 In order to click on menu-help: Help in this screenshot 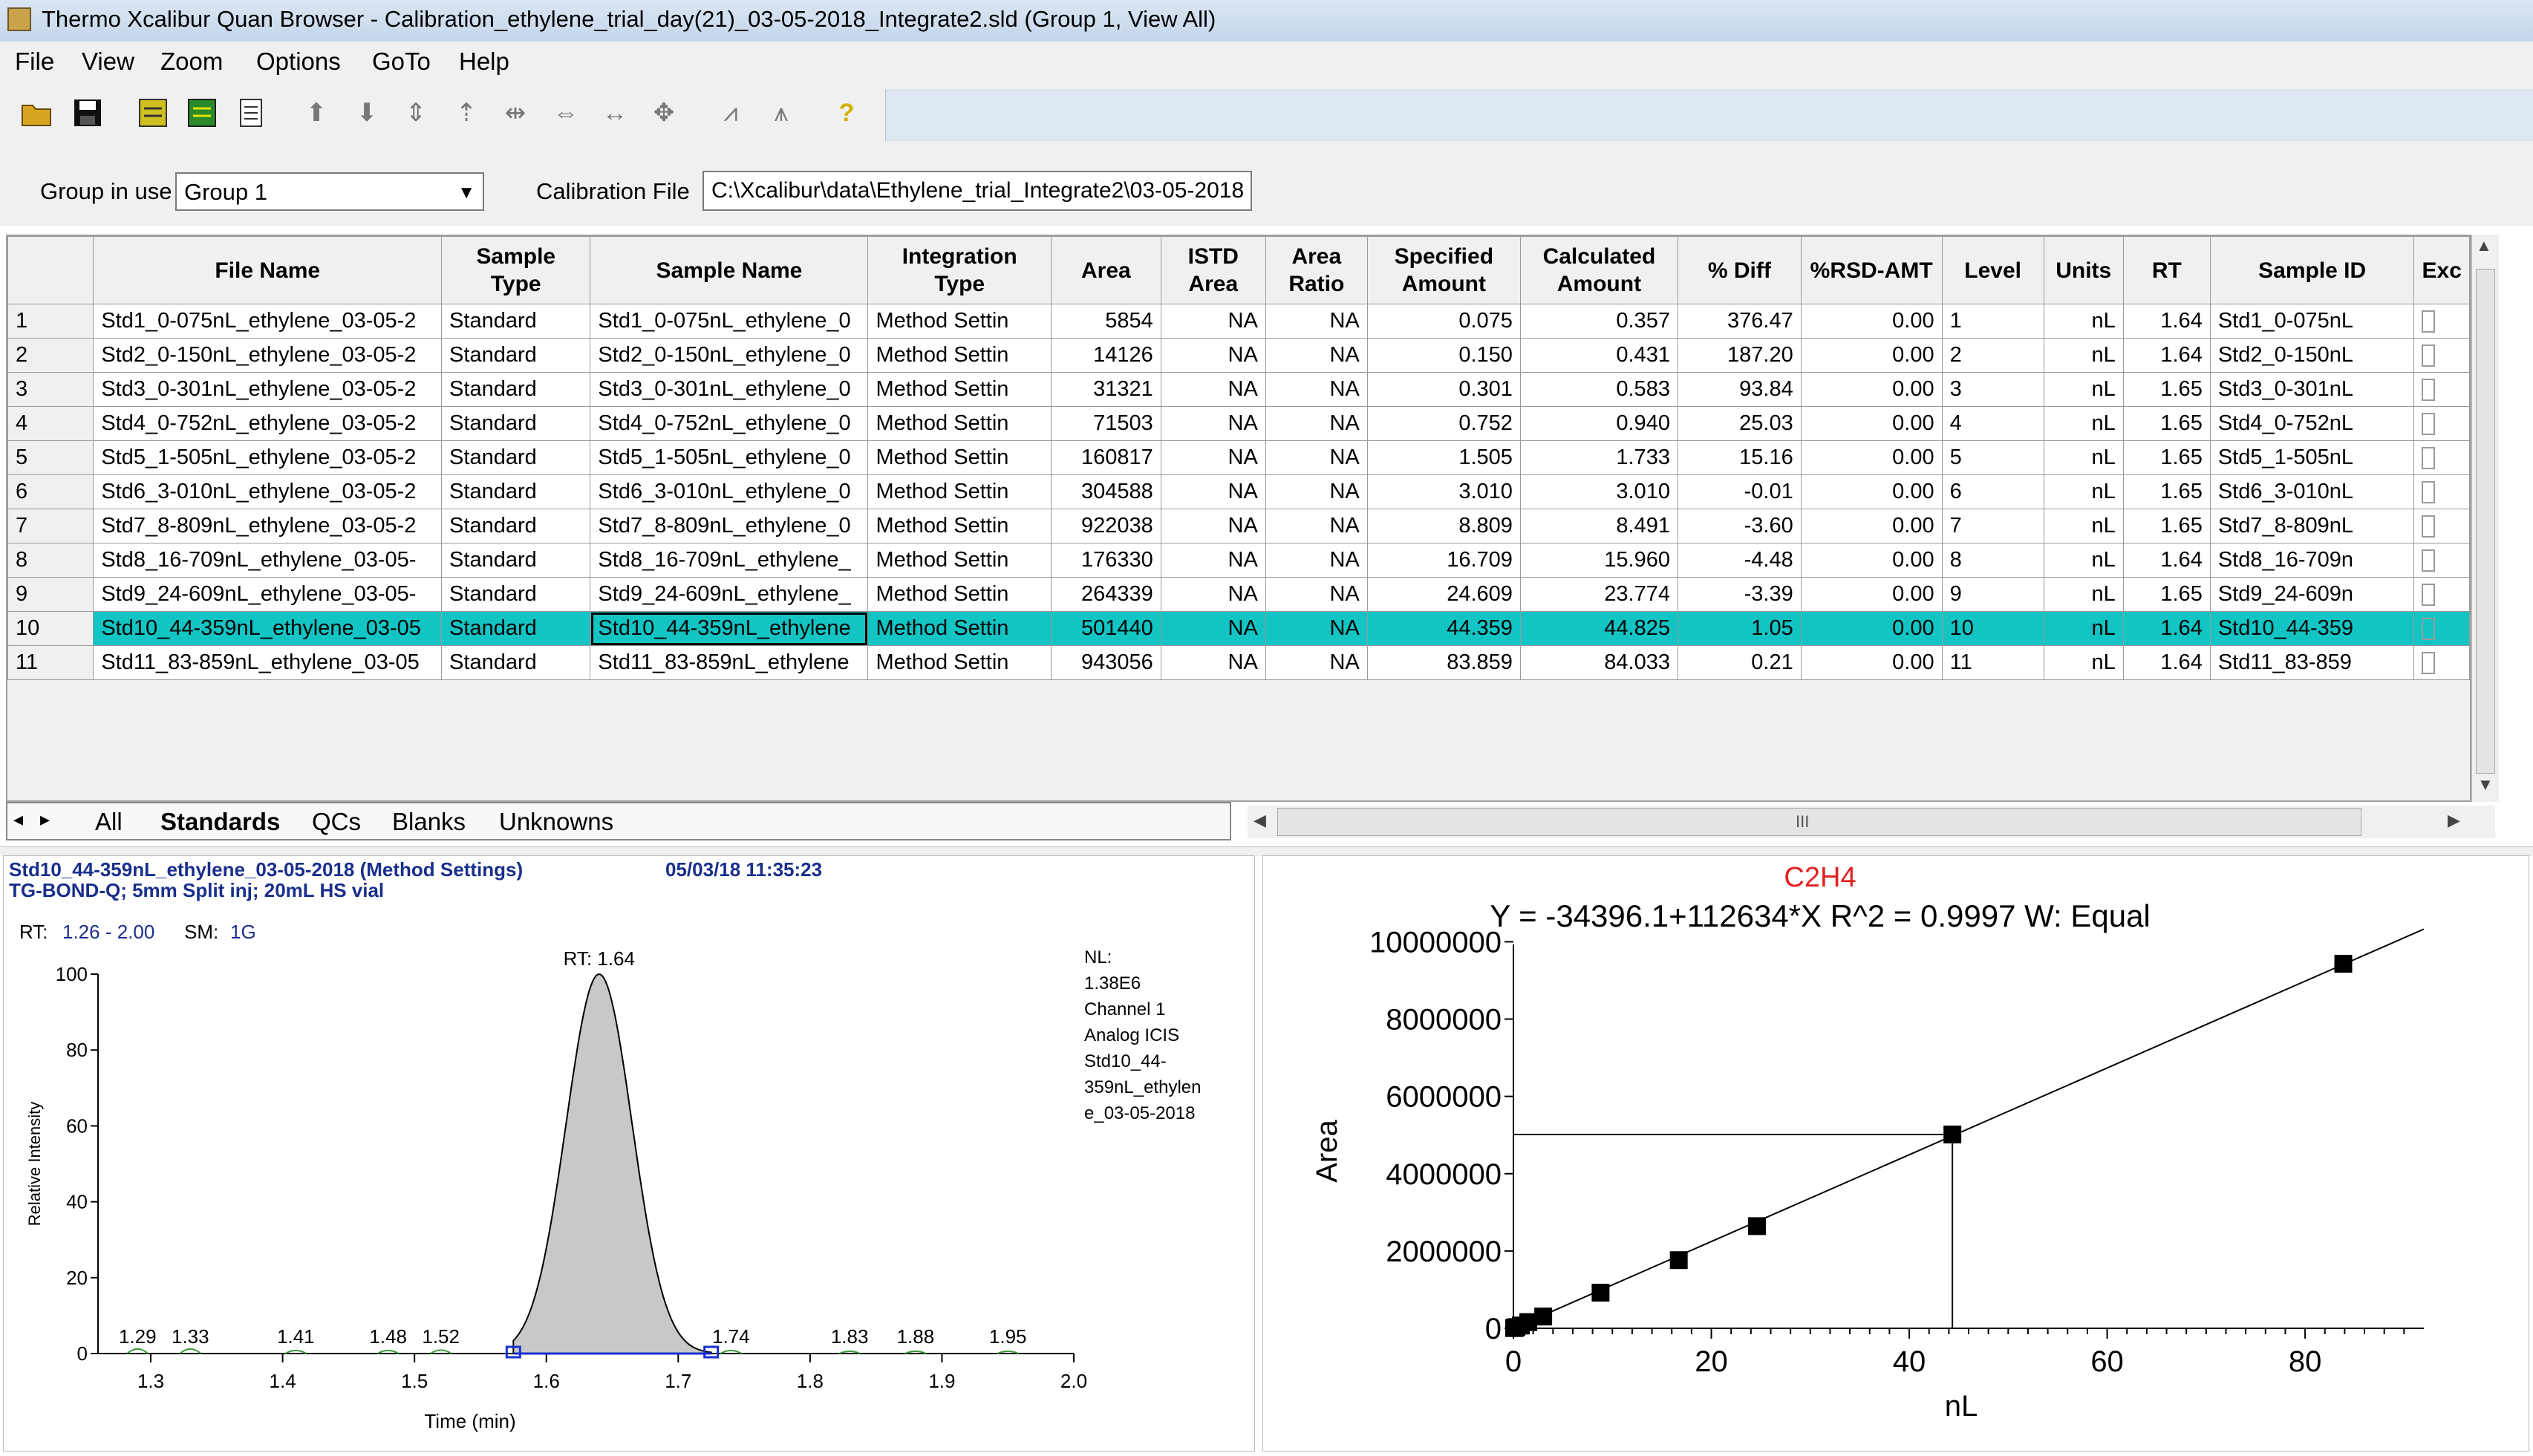, I will do `click(484, 62)`.